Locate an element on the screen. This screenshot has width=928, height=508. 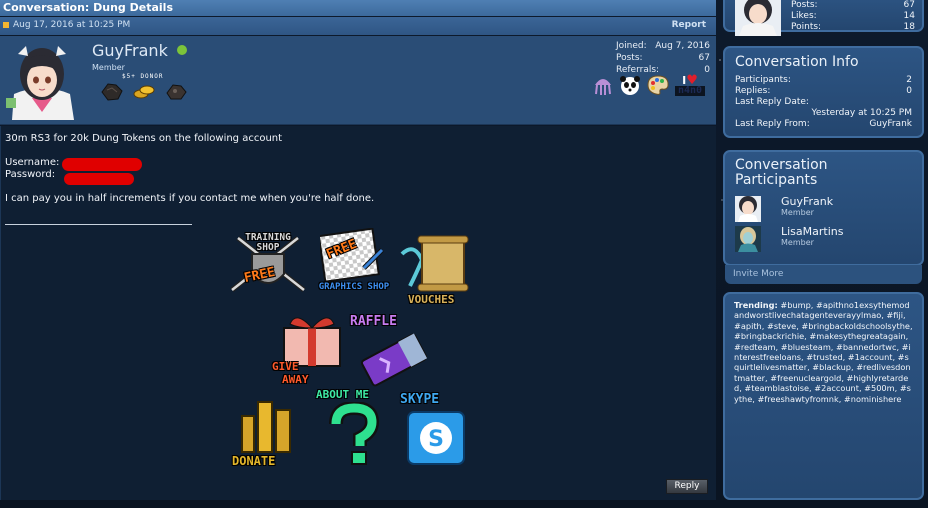
author-avatar is located at coordinates (42, 81).